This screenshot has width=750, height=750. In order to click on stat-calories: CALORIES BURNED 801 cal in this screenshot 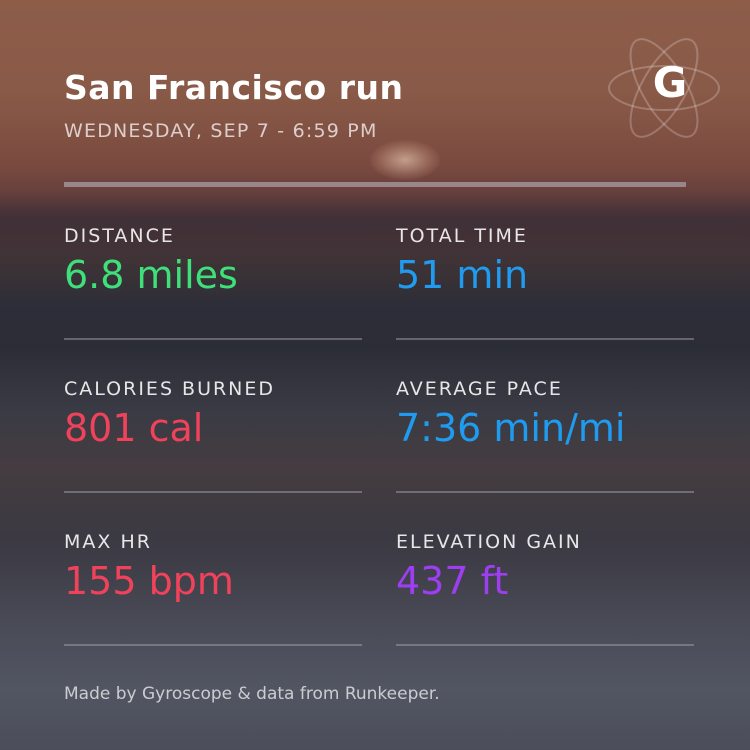, I will do `click(214, 414)`.